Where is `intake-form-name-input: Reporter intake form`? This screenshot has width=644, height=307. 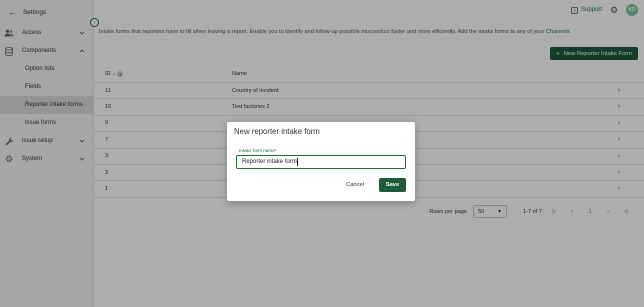
intake-form-name-input: Reporter intake form is located at coordinates (321, 162).